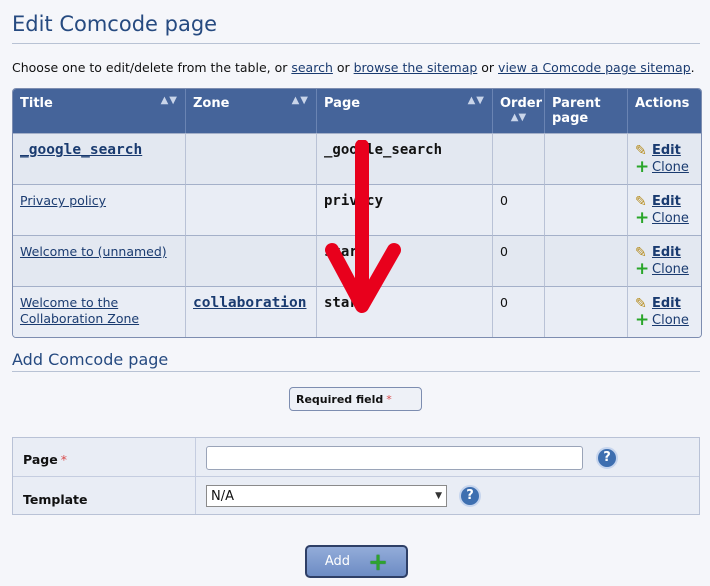 Image resolution: width=710 pixels, height=586 pixels. I want to click on add-page-form: Page * ? Template N/A ▼ ?, so click(356, 476).